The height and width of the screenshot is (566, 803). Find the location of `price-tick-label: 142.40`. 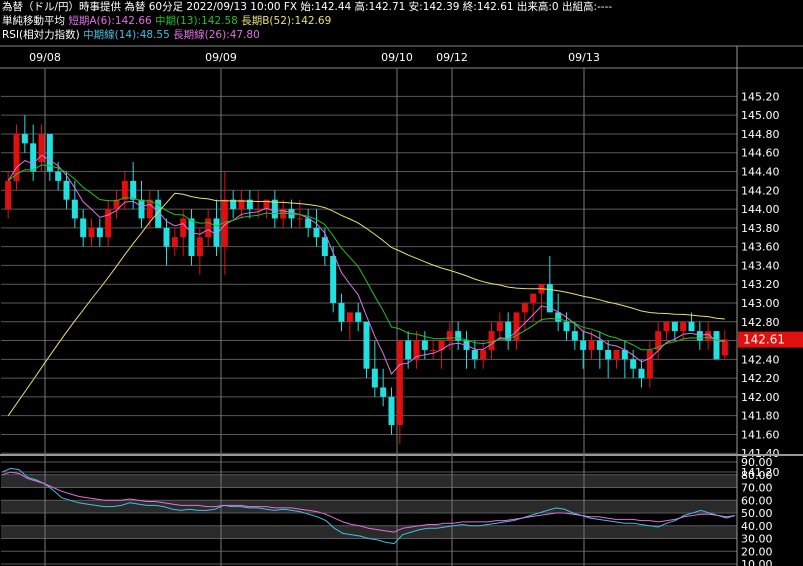

price-tick-label: 142.40 is located at coordinates (760, 359).